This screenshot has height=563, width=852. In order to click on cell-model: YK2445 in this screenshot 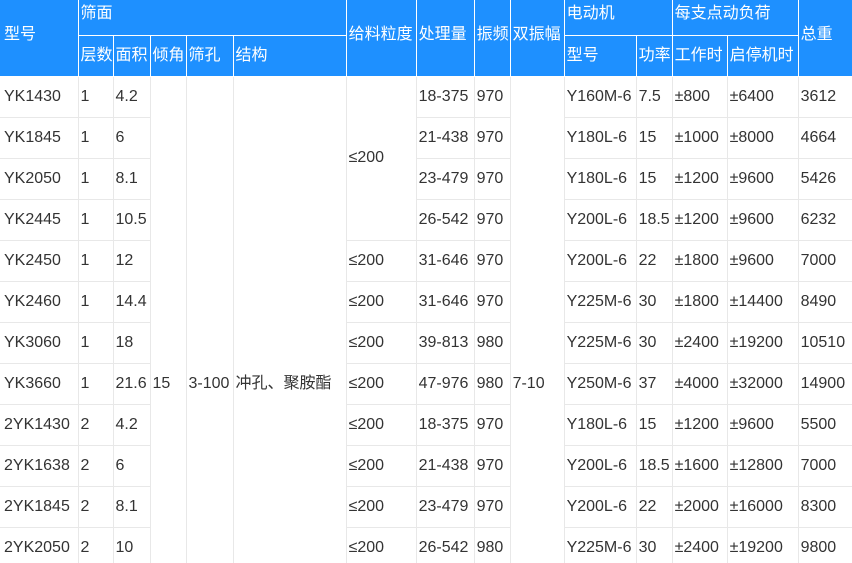, I will do `click(39, 219)`.